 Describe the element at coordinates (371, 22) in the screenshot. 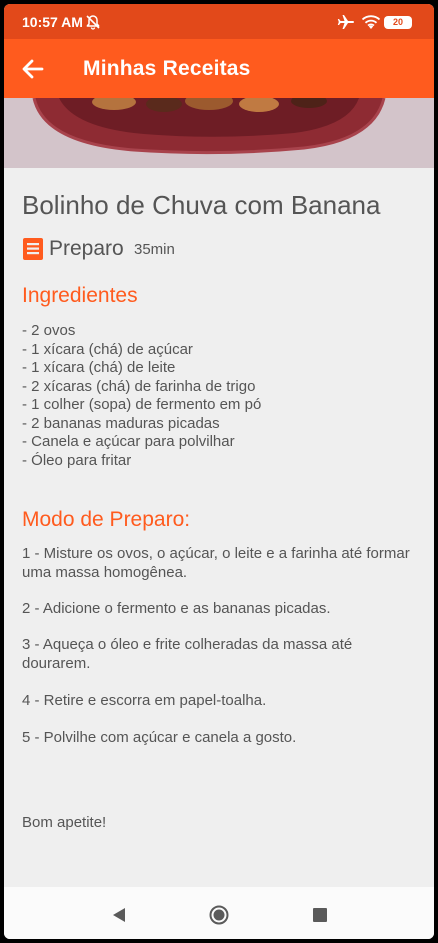

I see `wifi-icon` at that location.